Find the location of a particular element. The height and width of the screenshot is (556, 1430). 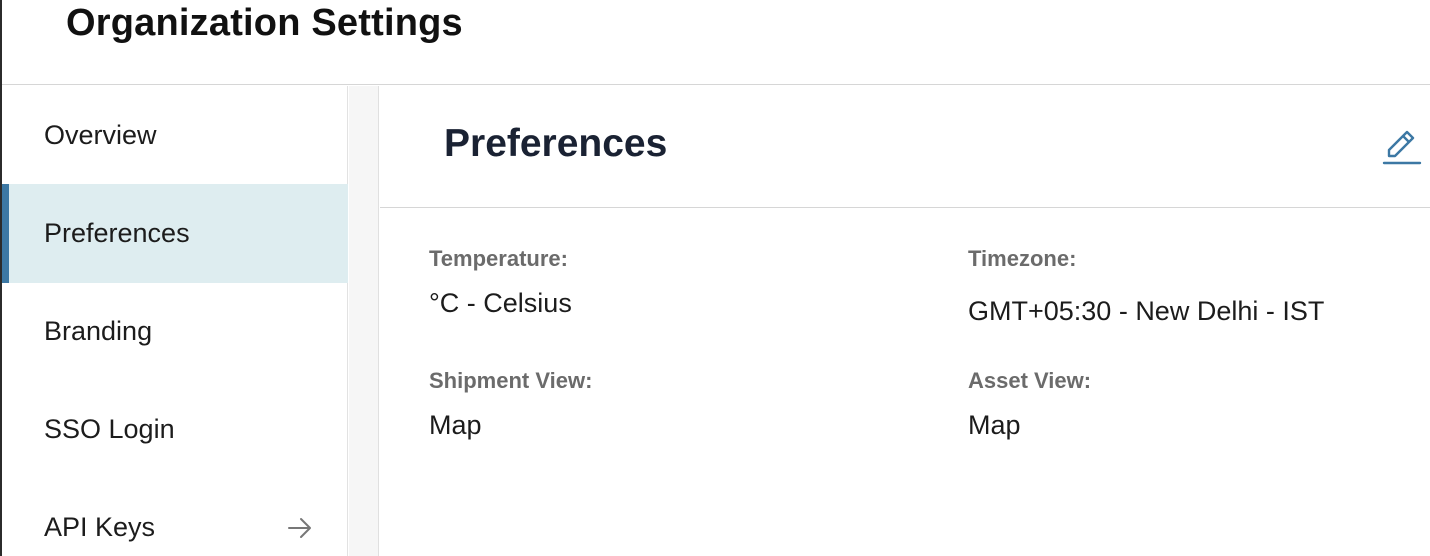

sidebar-item-preferences: Preferences is located at coordinates (175, 233).